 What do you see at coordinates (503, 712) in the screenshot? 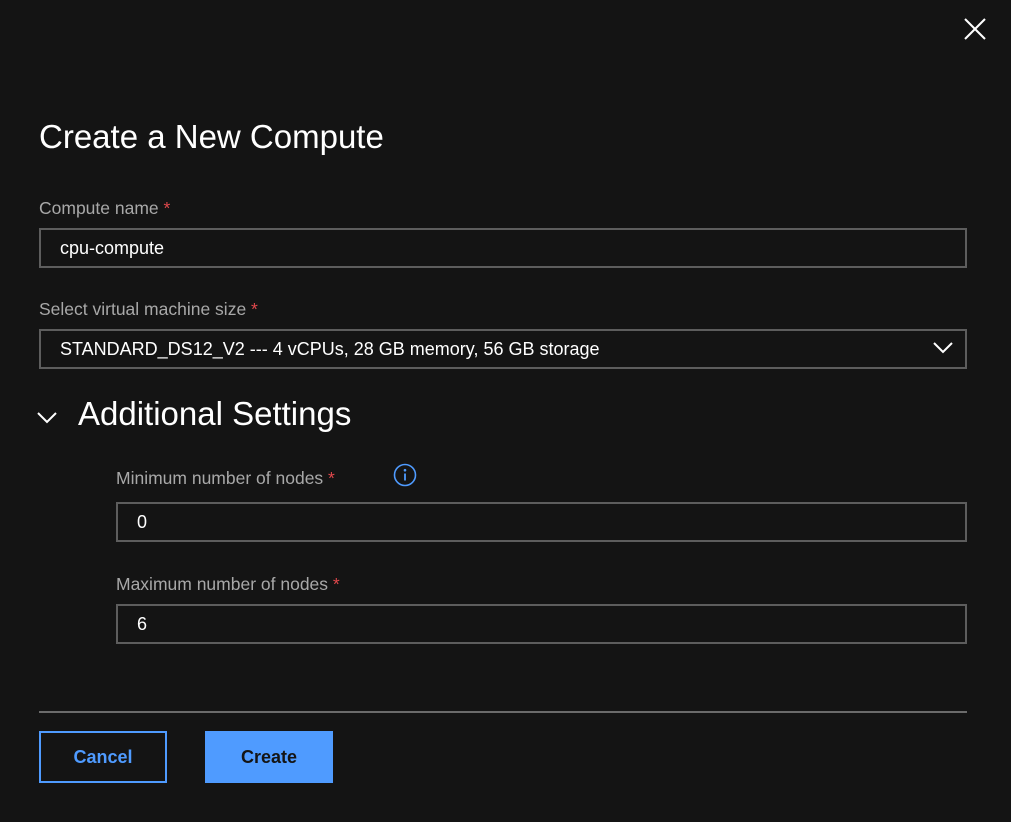
I see `footer-divider` at bounding box center [503, 712].